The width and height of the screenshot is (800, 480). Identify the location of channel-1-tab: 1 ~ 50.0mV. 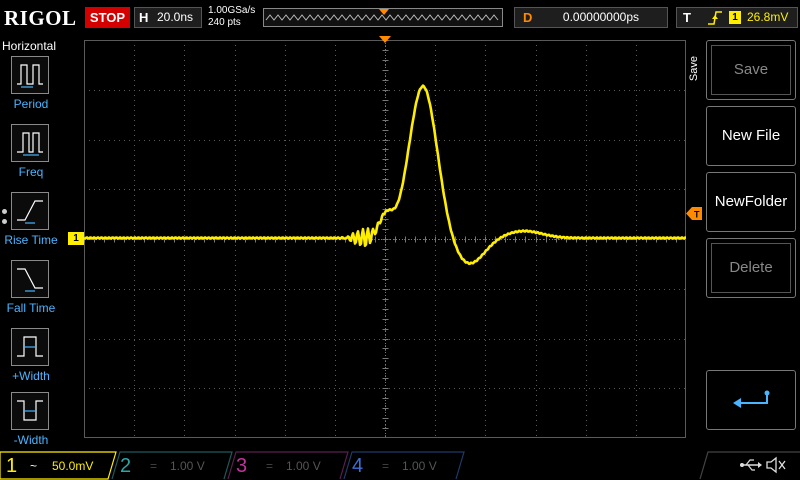
(58, 466).